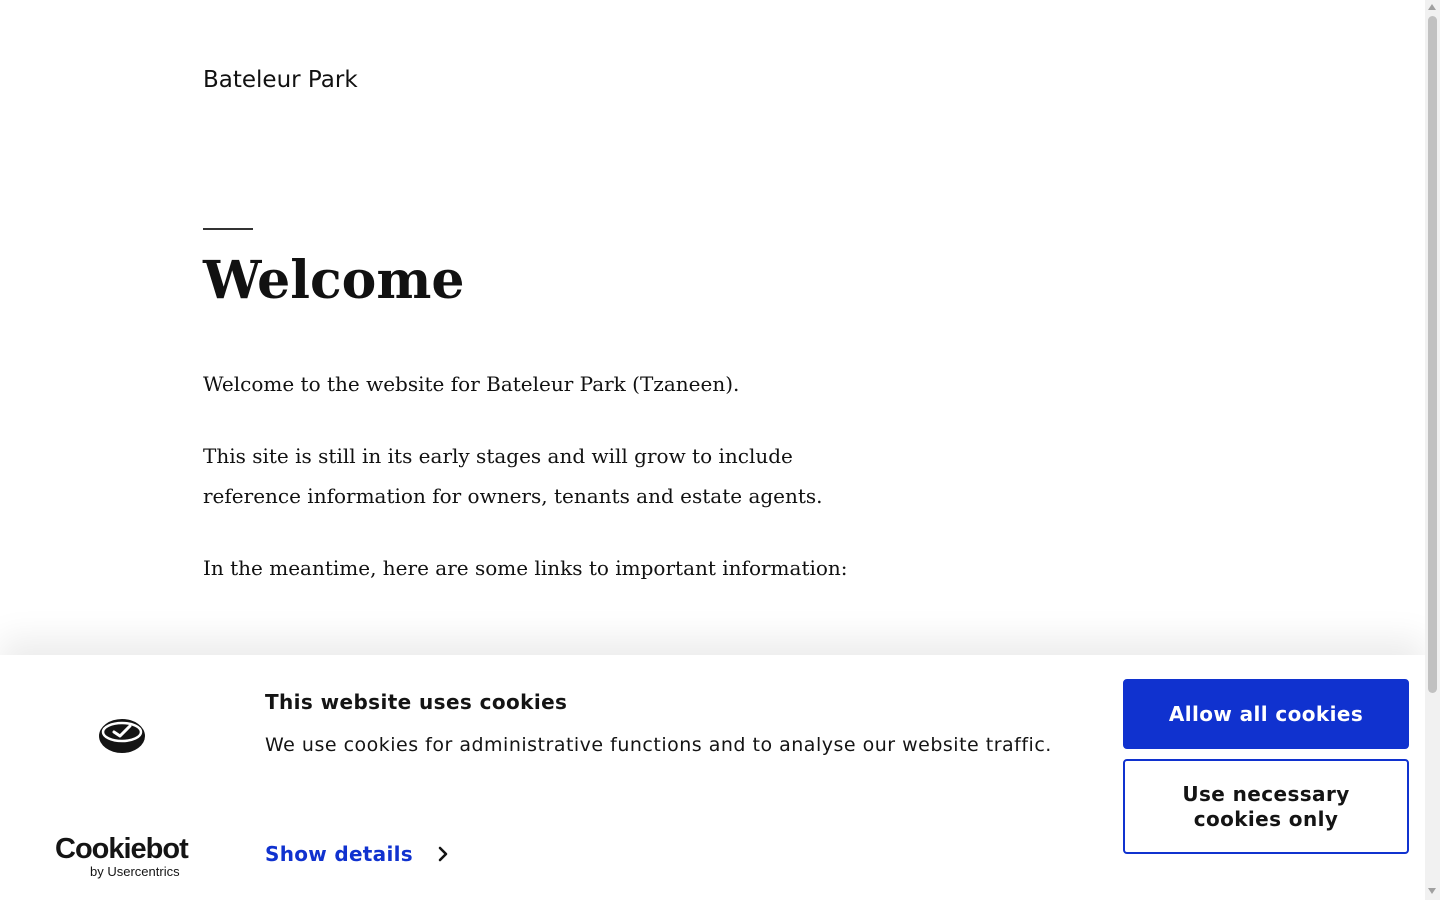  Describe the element at coordinates (228, 229) in the screenshot. I see `heading-separator` at that location.